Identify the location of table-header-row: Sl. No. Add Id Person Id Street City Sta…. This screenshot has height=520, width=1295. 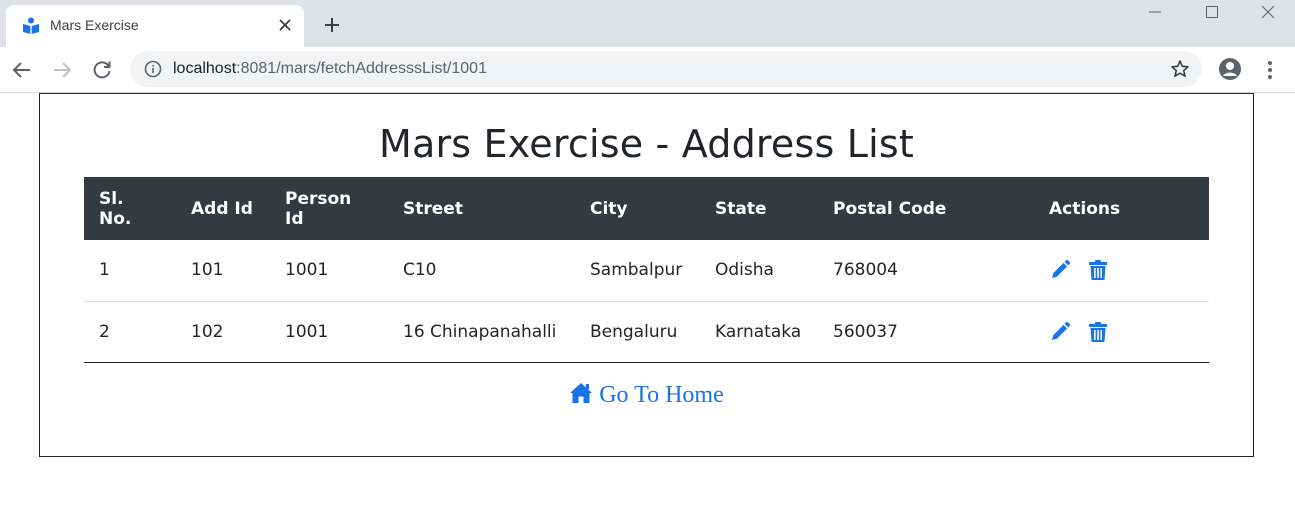
(646, 208).